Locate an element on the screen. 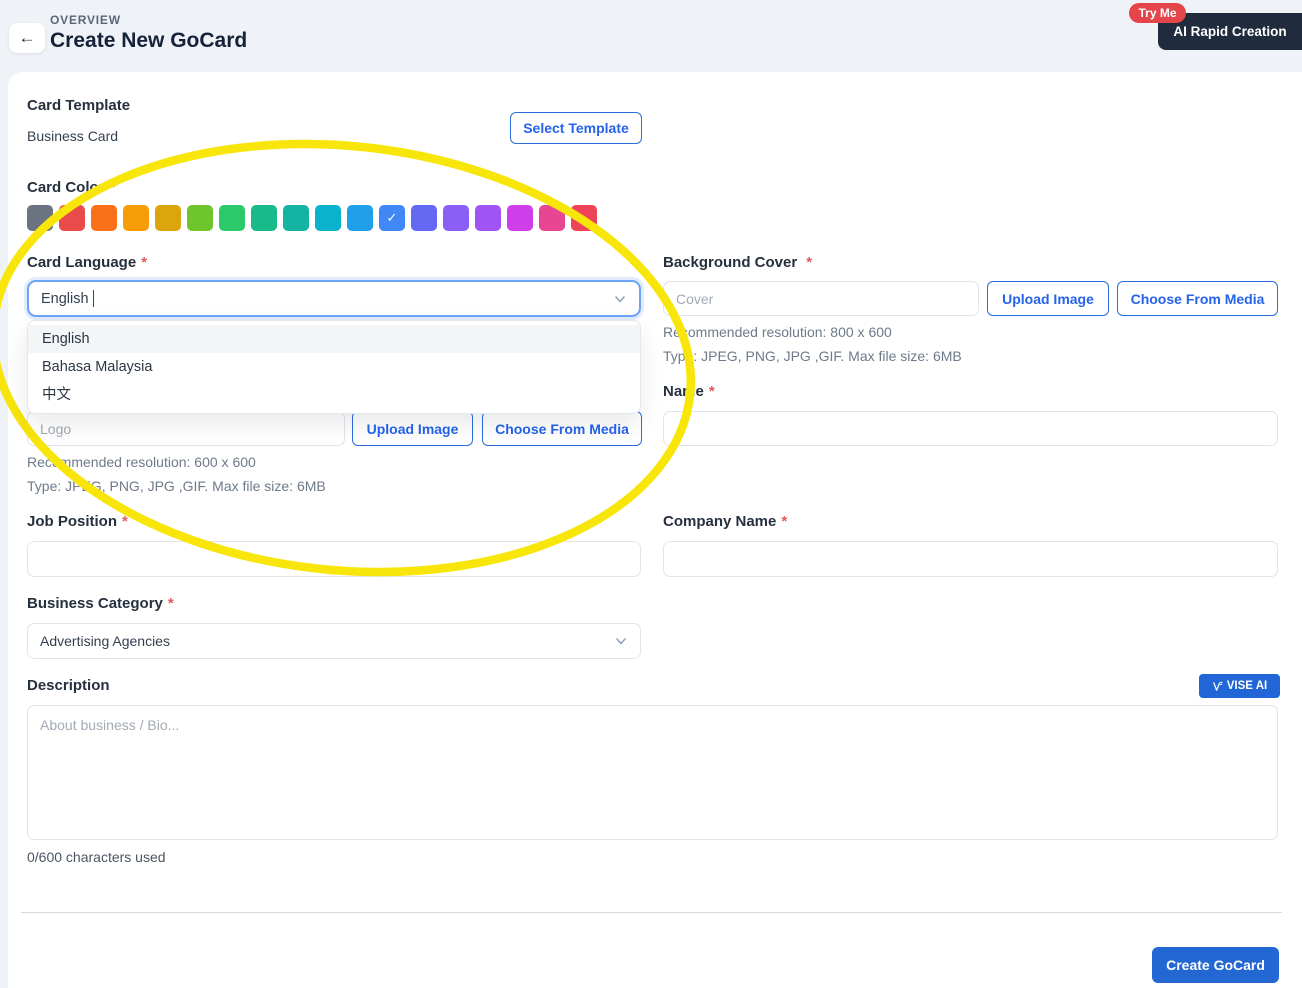 Image resolution: width=1302 pixels, height=988 pixels. logo-resolution-hint: Recommended resolution: 600 x 600 is located at coordinates (141, 462).